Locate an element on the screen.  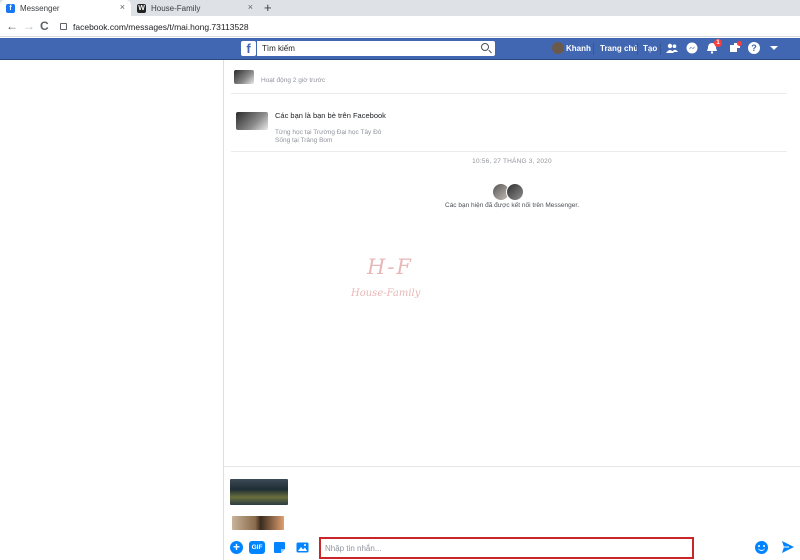
notification-badge: 1 is located at coordinates (718, 43).